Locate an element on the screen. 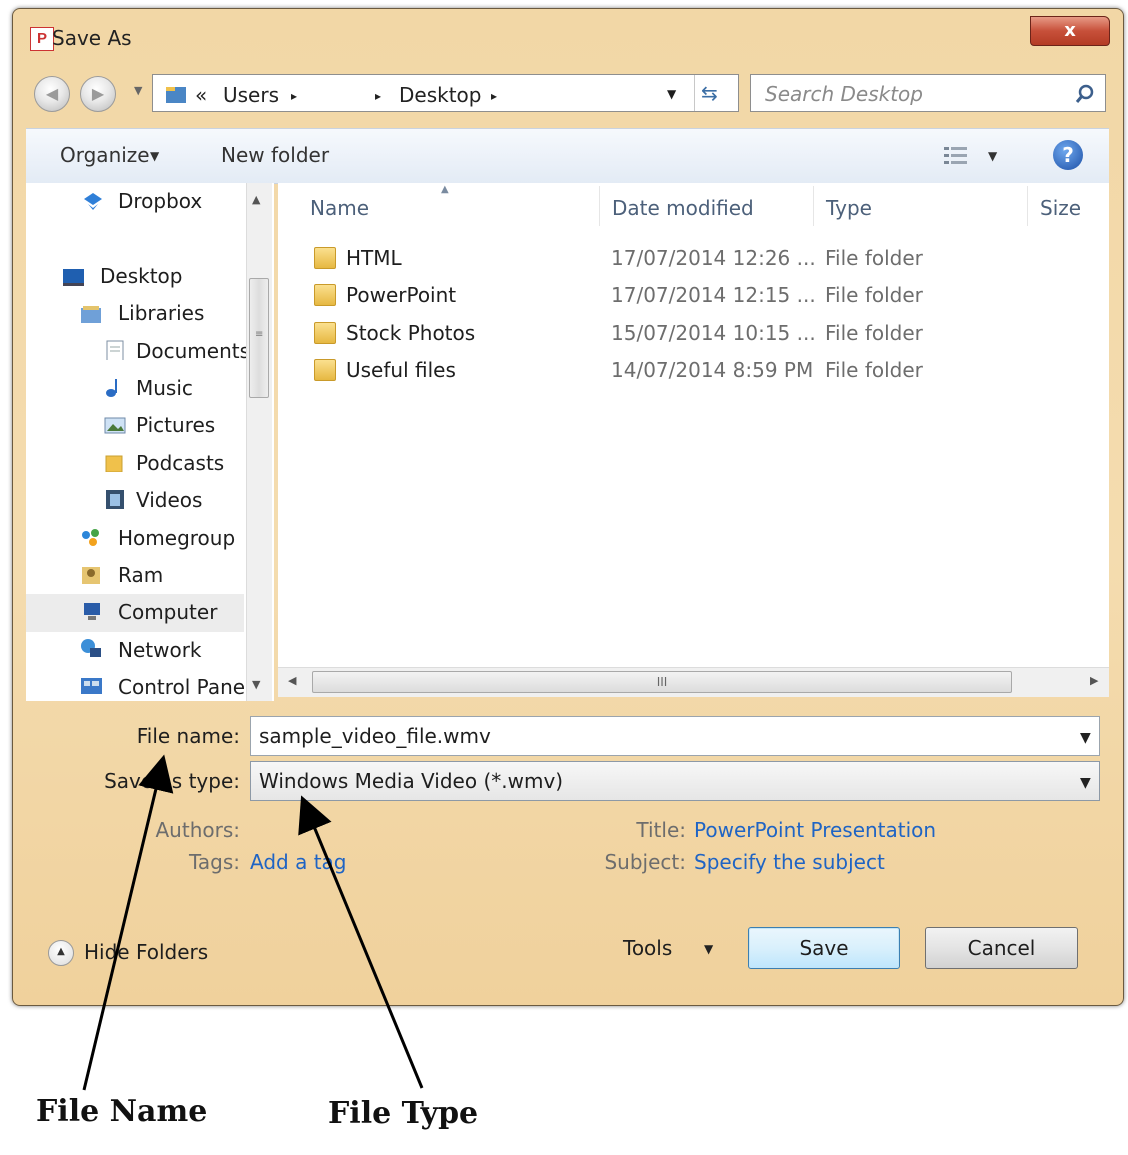 The height and width of the screenshot is (1155, 1128). file-type-annotation: File Type is located at coordinates (403, 1113).